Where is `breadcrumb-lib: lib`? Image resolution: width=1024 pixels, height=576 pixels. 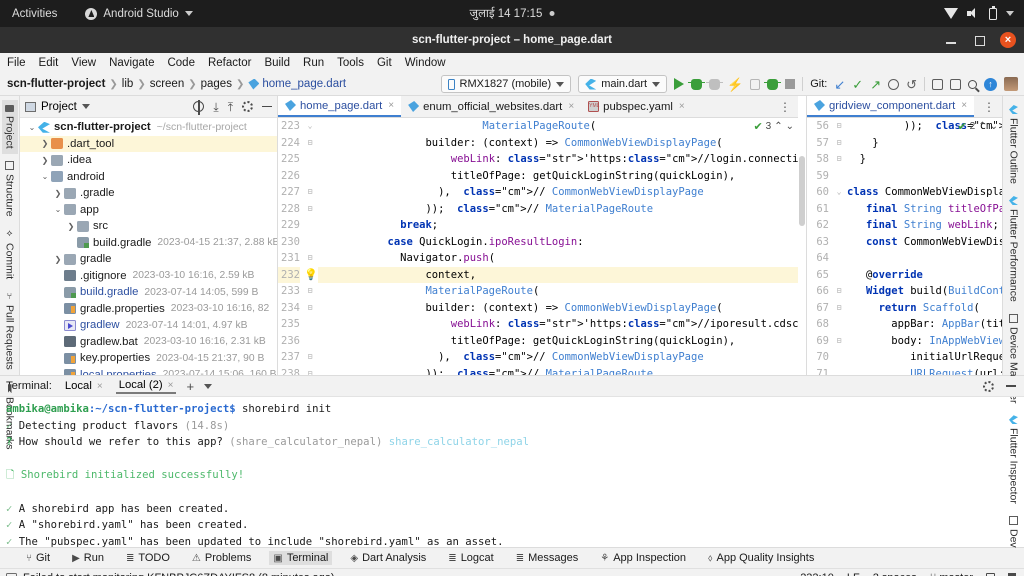
breadcrumb-lib: lib is located at coordinates (128, 84).